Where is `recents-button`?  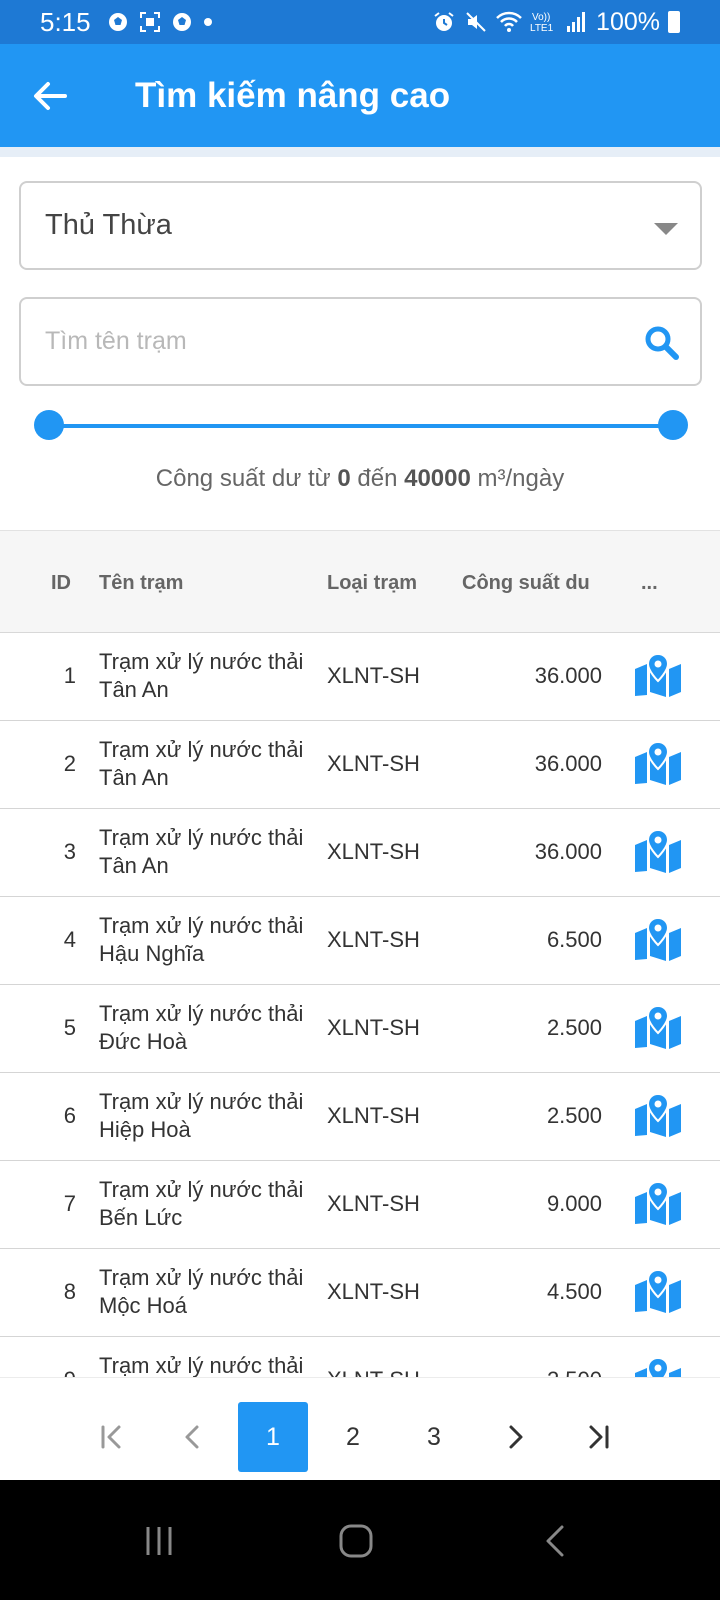 recents-button is located at coordinates (159, 1541).